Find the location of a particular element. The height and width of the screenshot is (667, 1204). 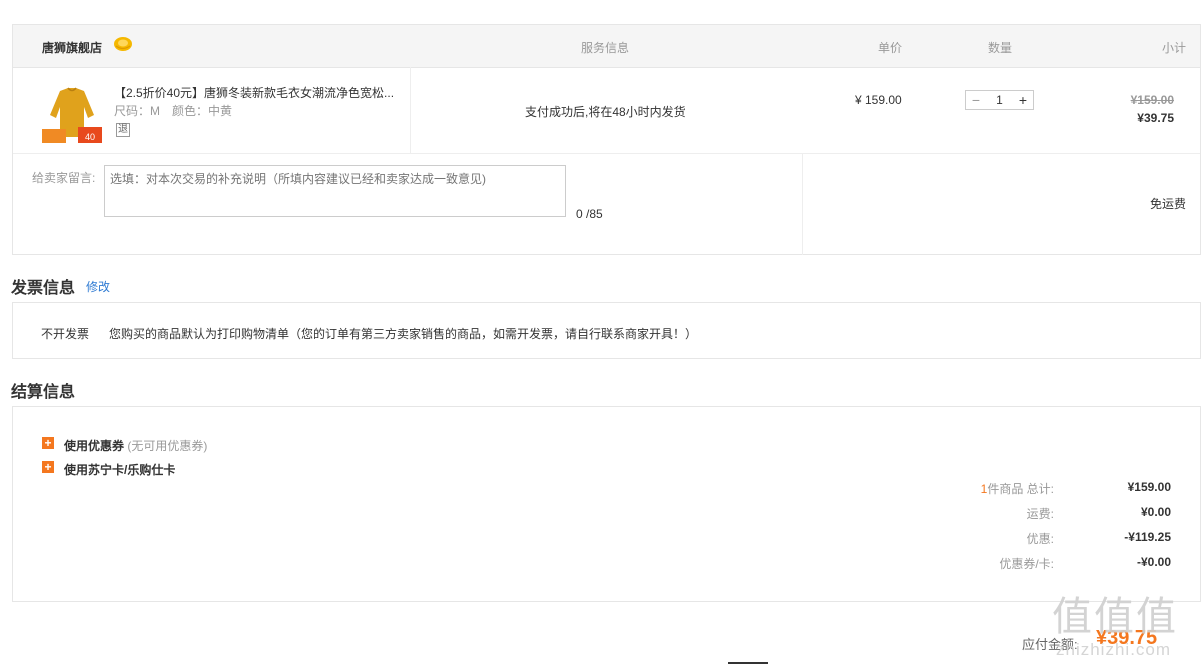

header-quantity: 数量 is located at coordinates (1000, 48).